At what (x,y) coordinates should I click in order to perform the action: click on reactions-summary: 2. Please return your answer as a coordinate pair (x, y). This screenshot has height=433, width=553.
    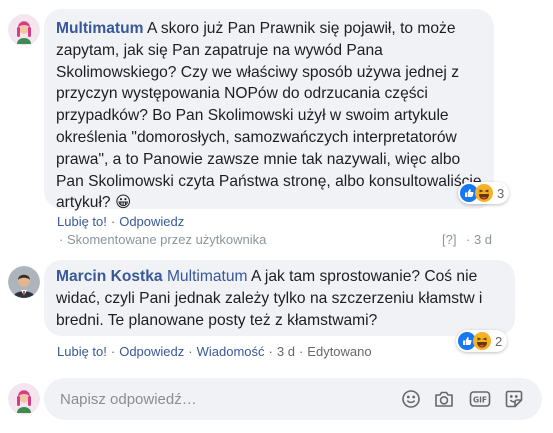
    Looking at the image, I should click on (482, 341).